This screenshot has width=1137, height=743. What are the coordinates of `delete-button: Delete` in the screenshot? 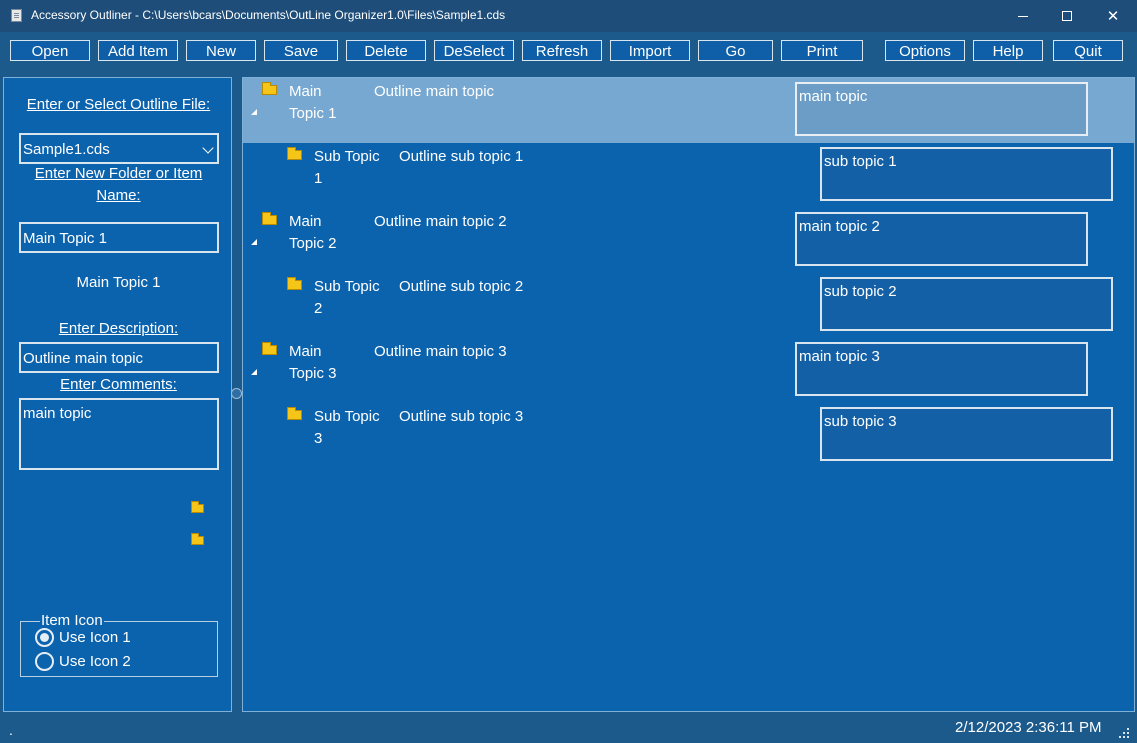 It's located at (386, 50).